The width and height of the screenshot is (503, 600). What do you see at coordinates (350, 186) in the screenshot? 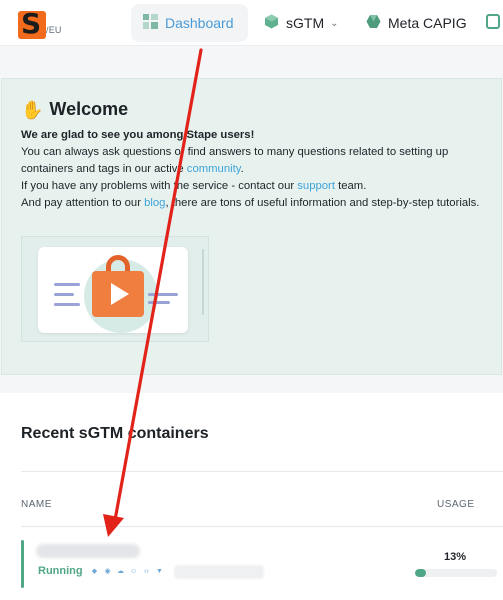
I see `welcome-line-support-end: team.` at bounding box center [350, 186].